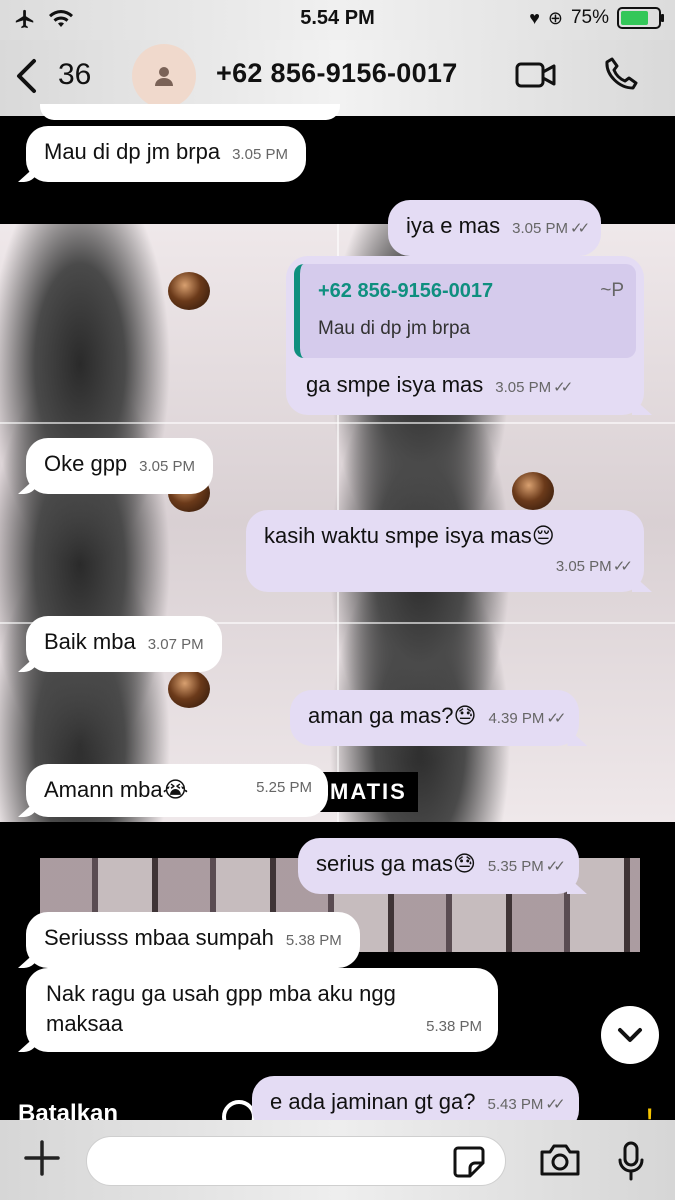  I want to click on battery-icon, so click(640, 18).